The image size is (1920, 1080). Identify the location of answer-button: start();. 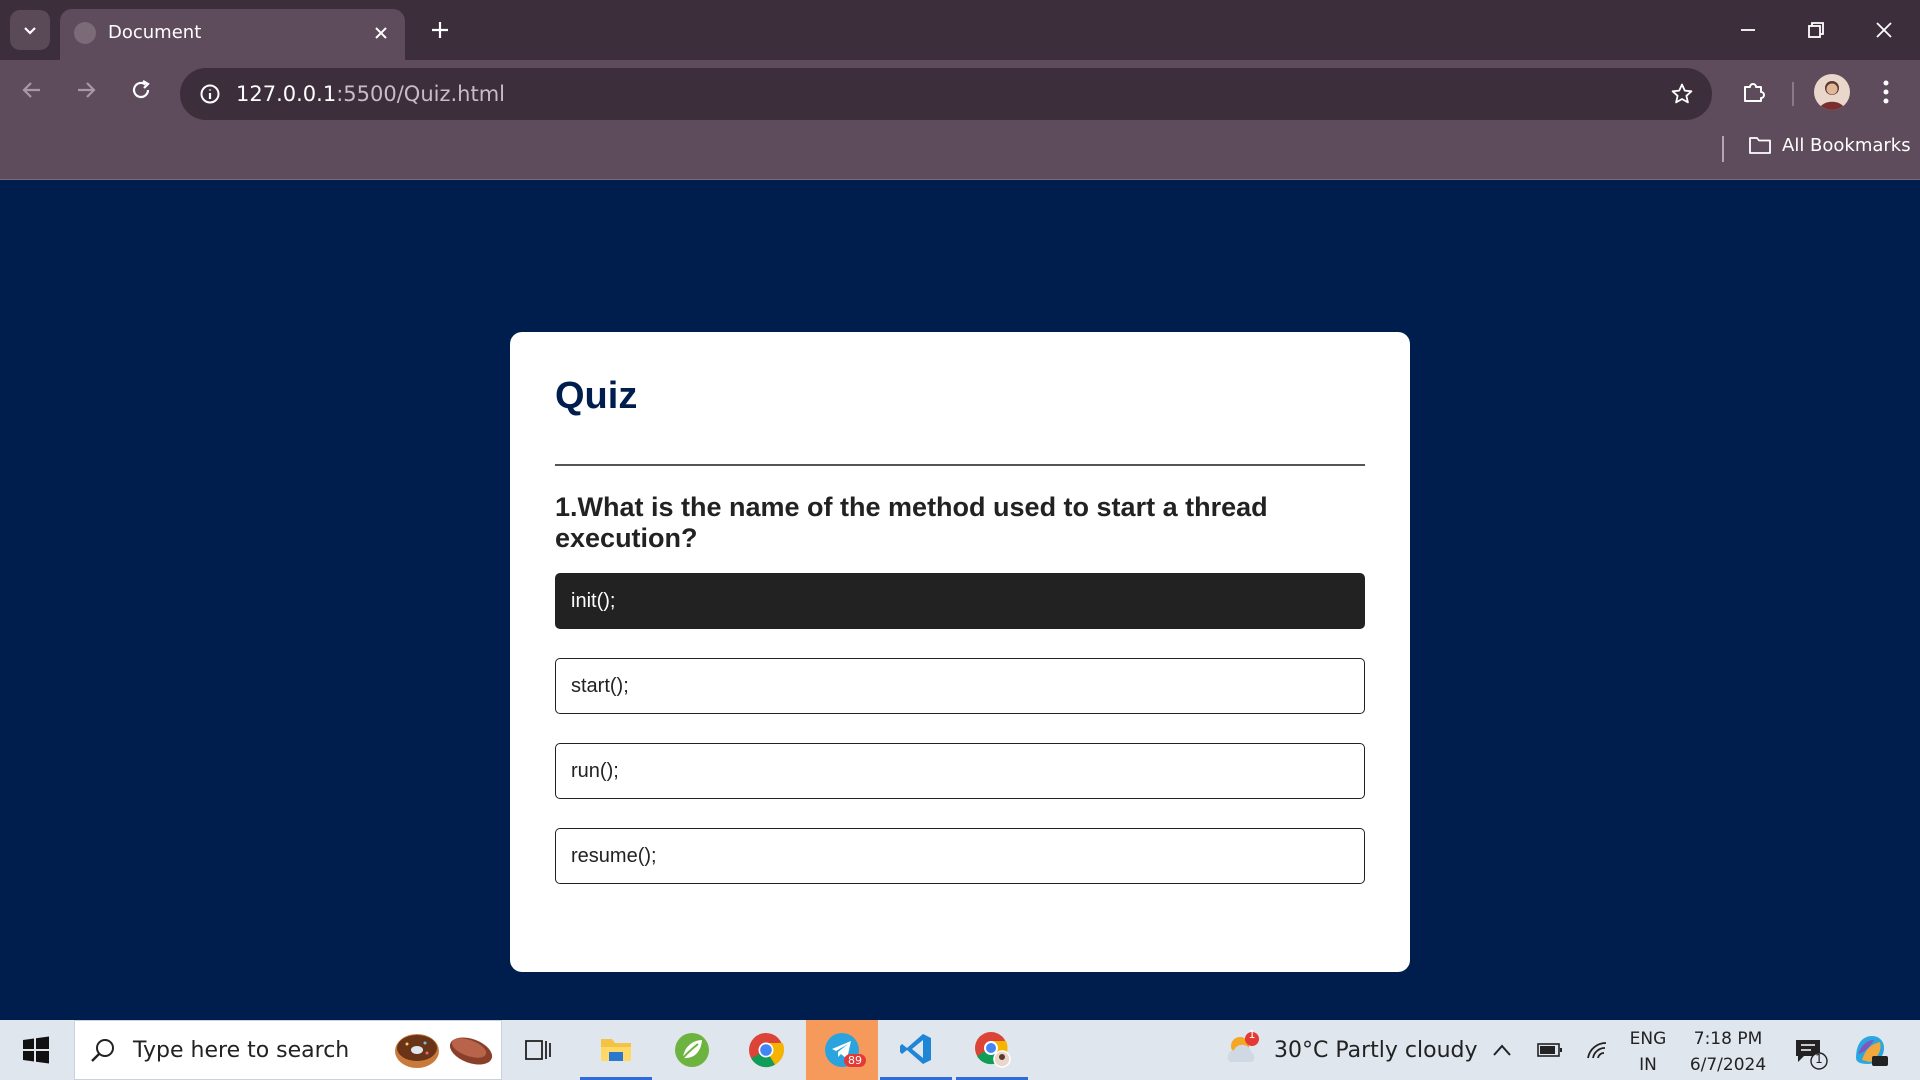
(960, 686).